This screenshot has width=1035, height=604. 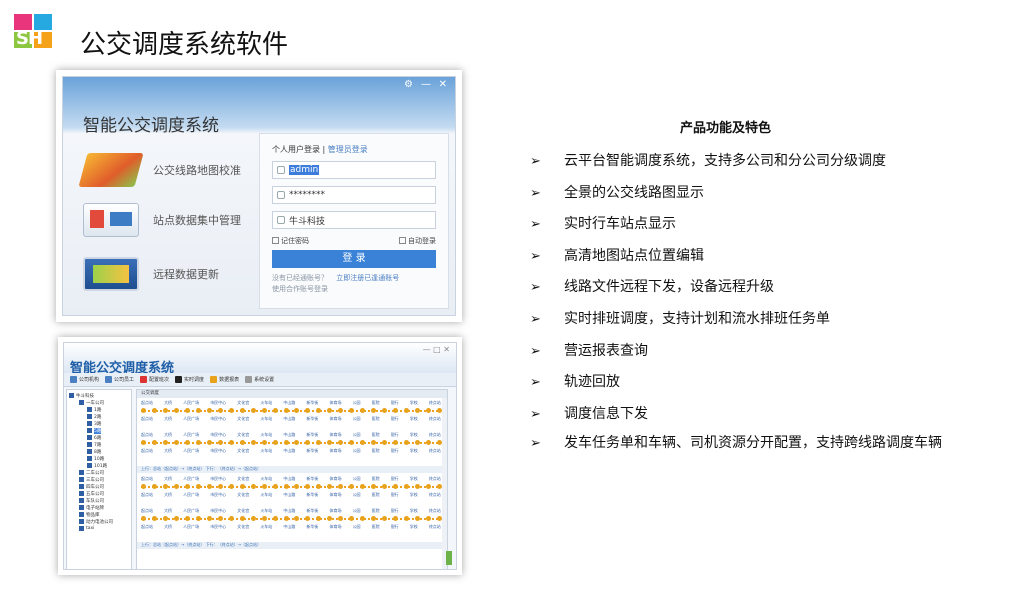 I want to click on settings-icon: ⚙, so click(x=408, y=84).